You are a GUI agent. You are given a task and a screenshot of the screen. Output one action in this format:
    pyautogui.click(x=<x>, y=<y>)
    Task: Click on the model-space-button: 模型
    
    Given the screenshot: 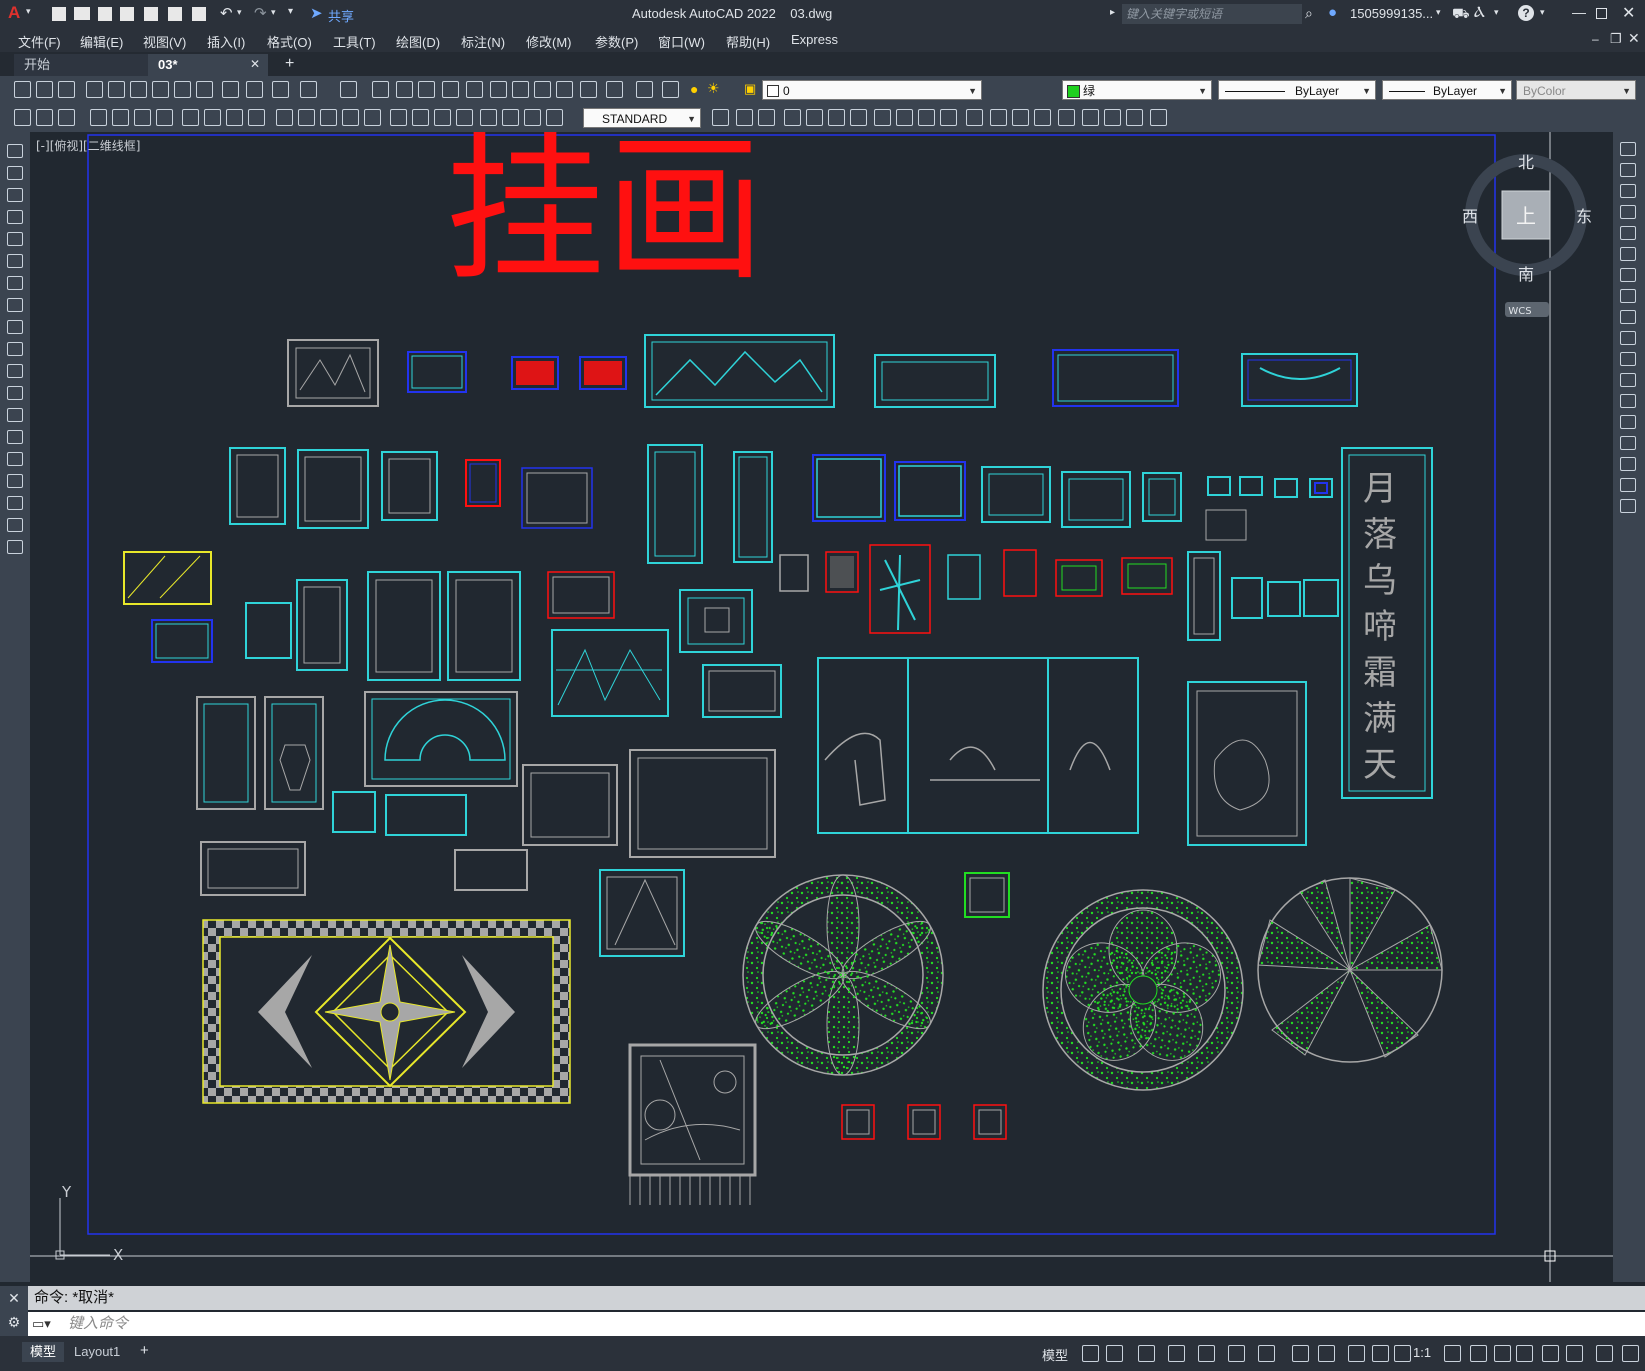 What is the action you would take?
    pyautogui.click(x=1055, y=1354)
    